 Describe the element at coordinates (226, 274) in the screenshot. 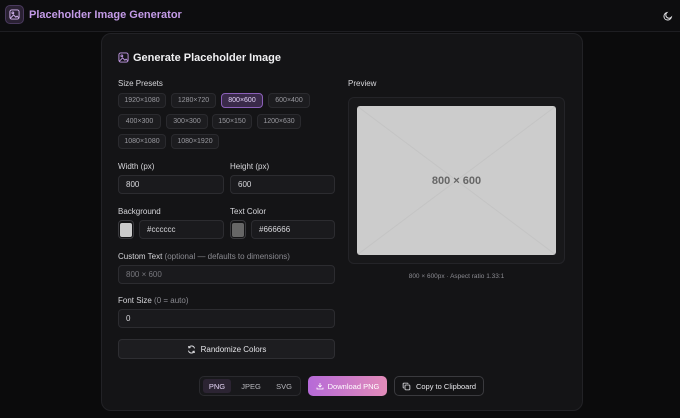

I see `custom-text-input: 800 × 600` at that location.